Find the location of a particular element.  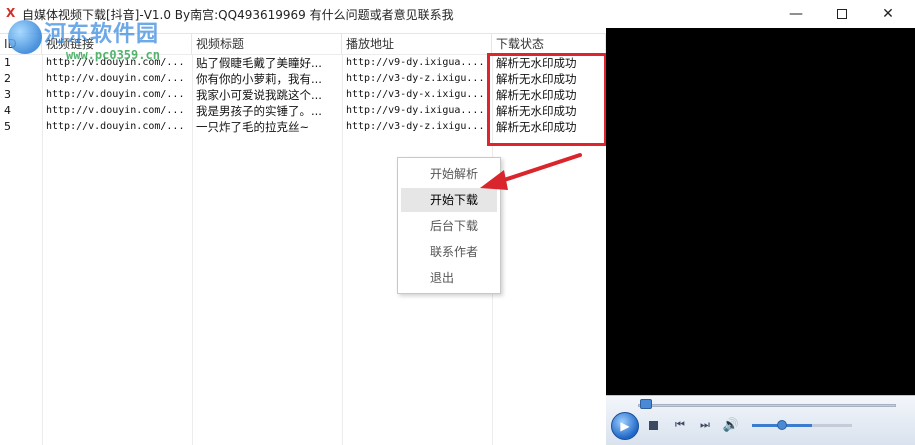

cell-index: 3 is located at coordinates (7, 94).